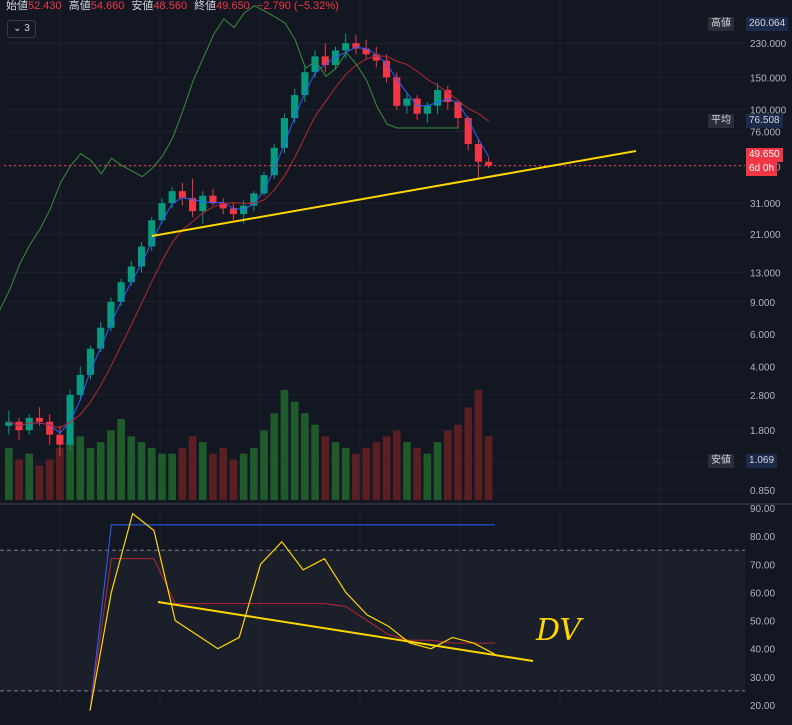 The height and width of the screenshot is (725, 792). Describe the element at coordinates (205, 6) in the screenshot. I see `close-label: 終値` at that location.